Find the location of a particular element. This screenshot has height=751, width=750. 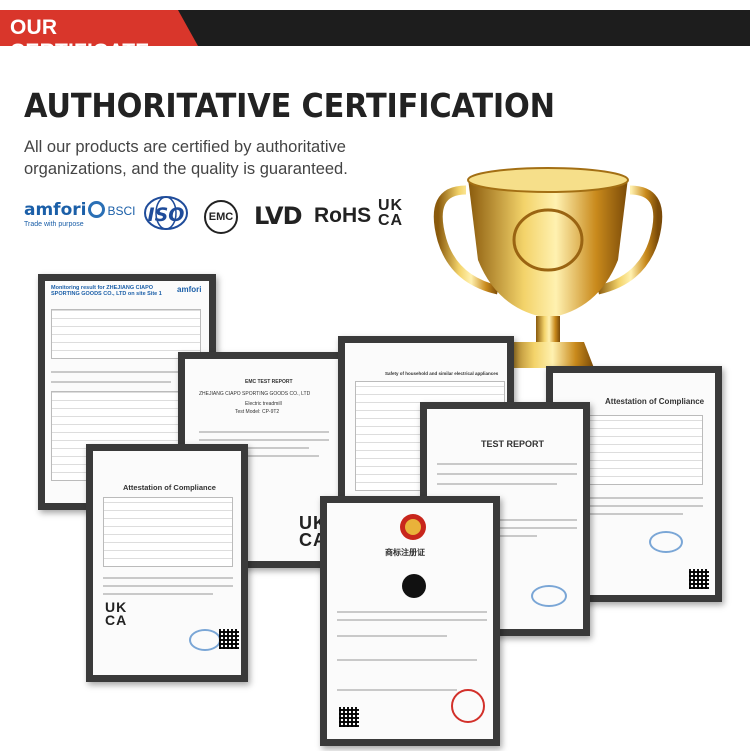

emc-report-title: EMC TEST REPORT is located at coordinates (269, 382).